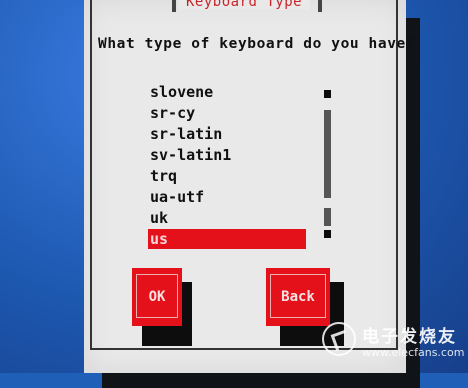 The height and width of the screenshot is (388, 468). I want to click on list-item-trq: trq, so click(229, 176).